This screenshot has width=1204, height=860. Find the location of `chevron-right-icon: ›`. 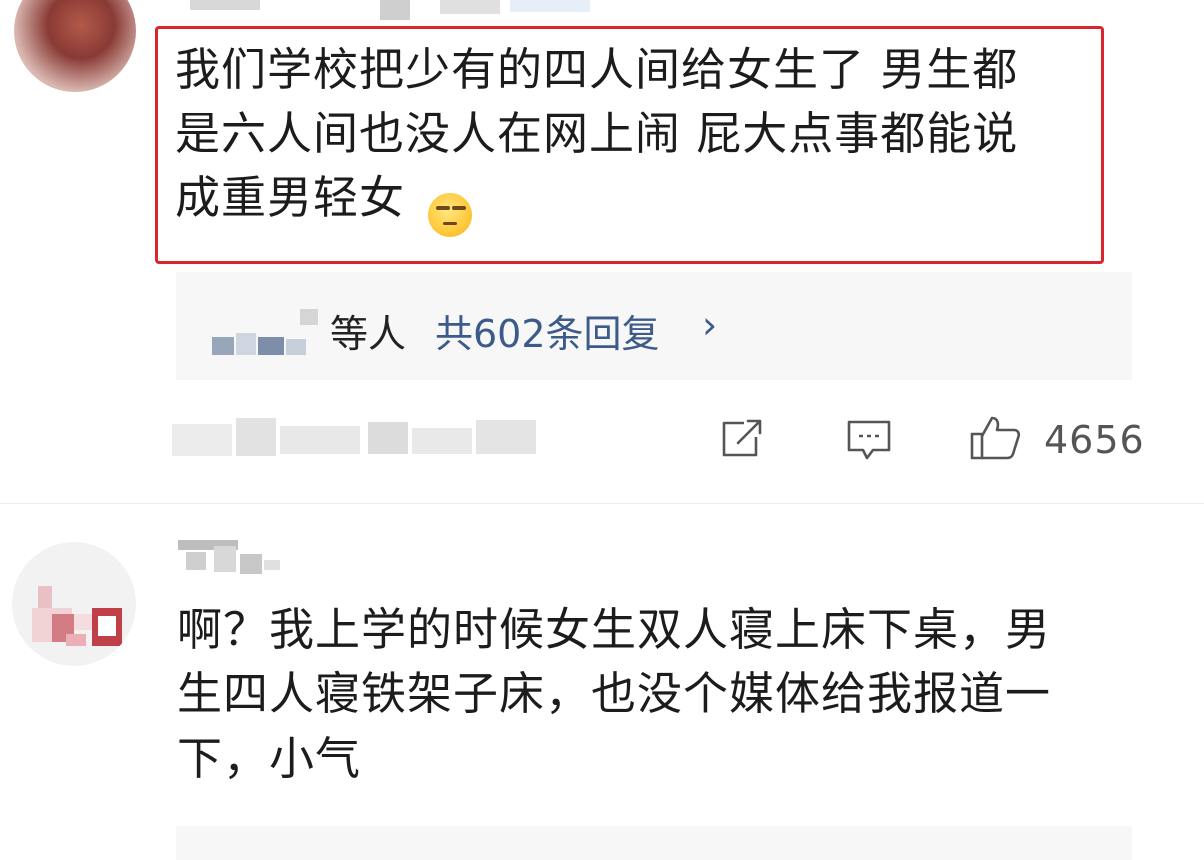

chevron-right-icon: › is located at coordinates (709, 325).